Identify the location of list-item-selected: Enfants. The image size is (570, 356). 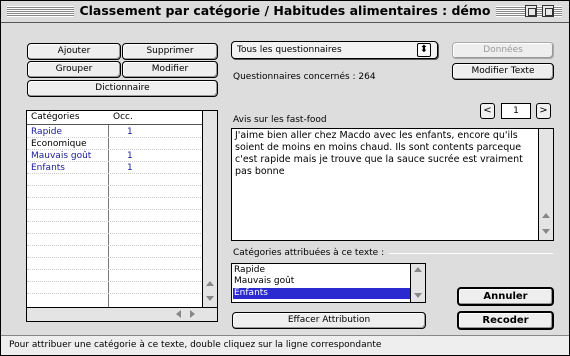
(322, 293).